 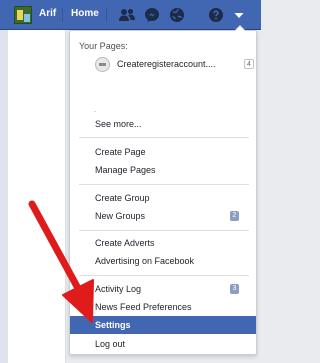 I want to click on profile-name-link: Arif, so click(x=47, y=13).